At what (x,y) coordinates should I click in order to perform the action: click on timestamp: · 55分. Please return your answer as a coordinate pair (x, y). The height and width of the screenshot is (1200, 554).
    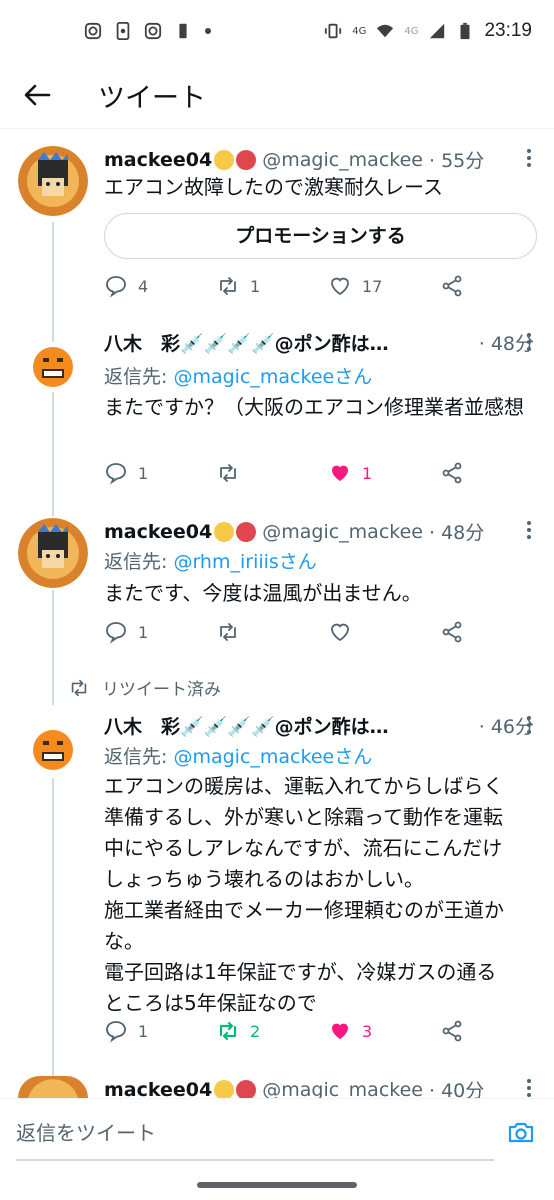
    Looking at the image, I should click on (456, 159).